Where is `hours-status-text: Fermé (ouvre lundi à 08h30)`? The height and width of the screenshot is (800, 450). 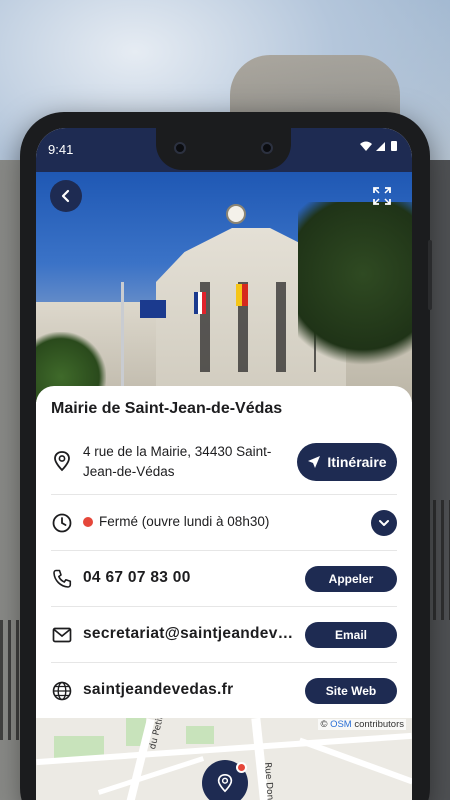
hours-status-text: Fermé (ouvre lundi à 08h30) is located at coordinates (184, 521).